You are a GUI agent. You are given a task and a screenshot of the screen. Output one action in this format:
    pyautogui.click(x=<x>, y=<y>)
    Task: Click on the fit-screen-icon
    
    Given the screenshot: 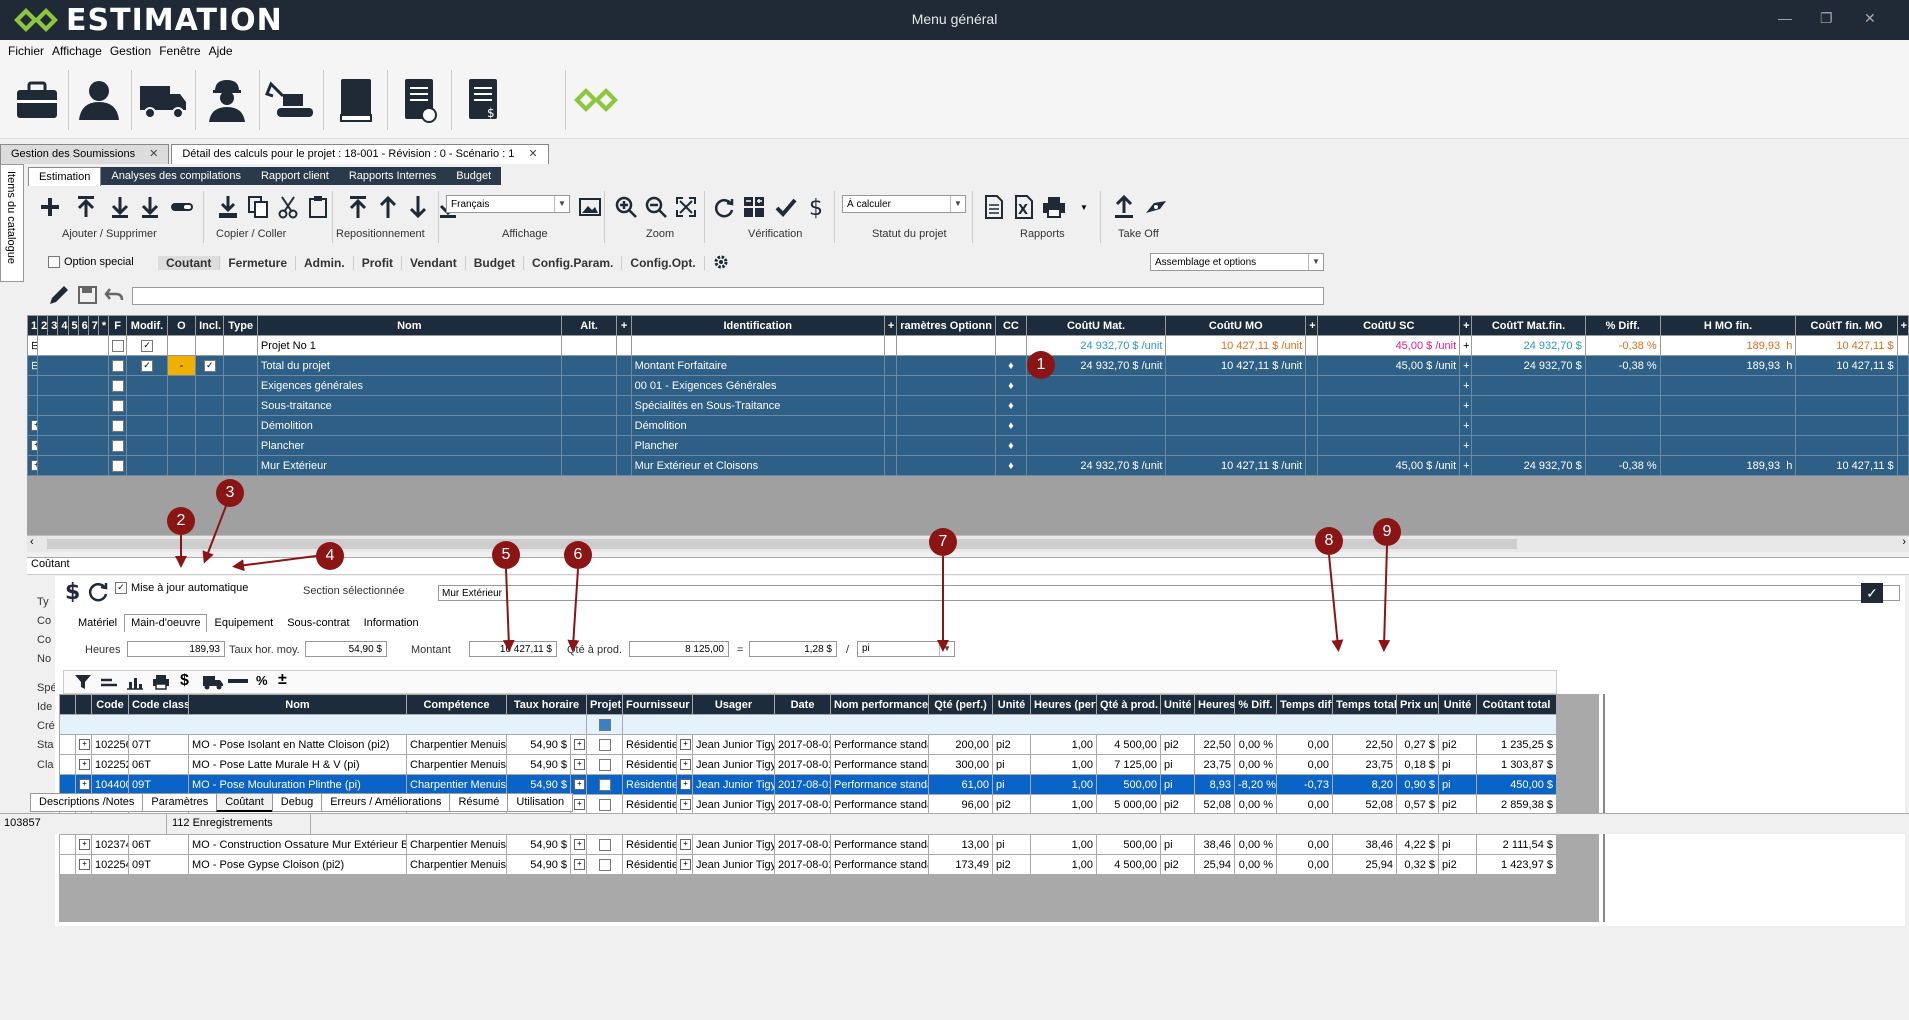 What is the action you would take?
    pyautogui.click(x=686, y=207)
    